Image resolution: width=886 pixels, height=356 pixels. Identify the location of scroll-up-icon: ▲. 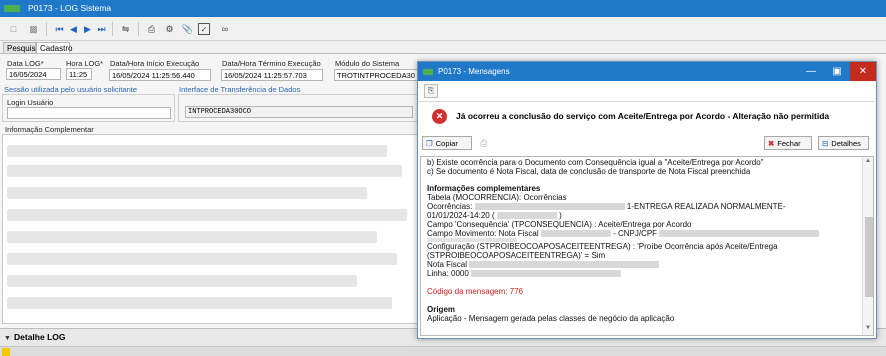
(868, 161).